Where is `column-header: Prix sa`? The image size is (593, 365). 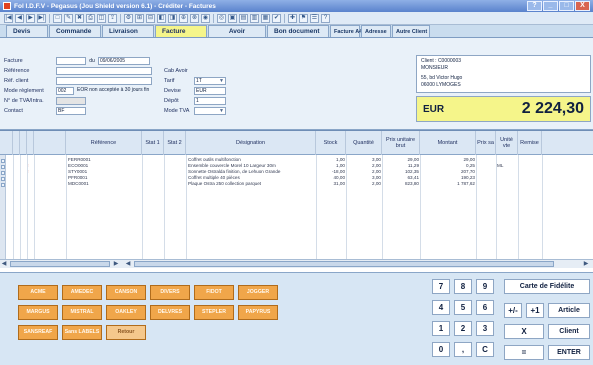
column-header: Prix sa is located at coordinates (486, 143).